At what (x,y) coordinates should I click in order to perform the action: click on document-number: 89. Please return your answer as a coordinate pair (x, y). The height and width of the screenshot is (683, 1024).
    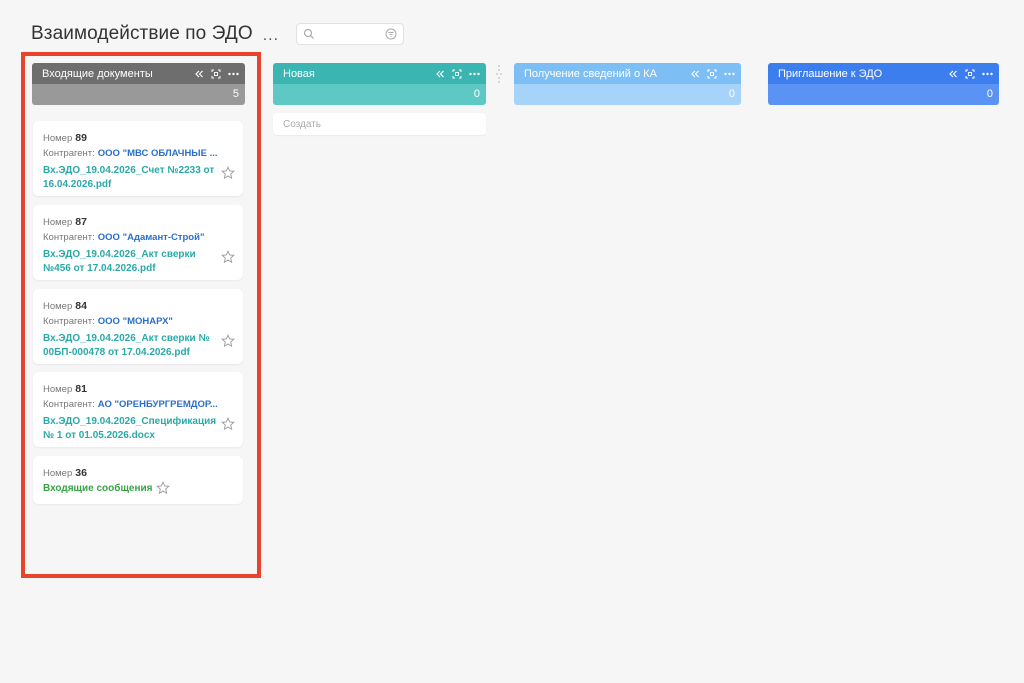
    Looking at the image, I should click on (81, 138).